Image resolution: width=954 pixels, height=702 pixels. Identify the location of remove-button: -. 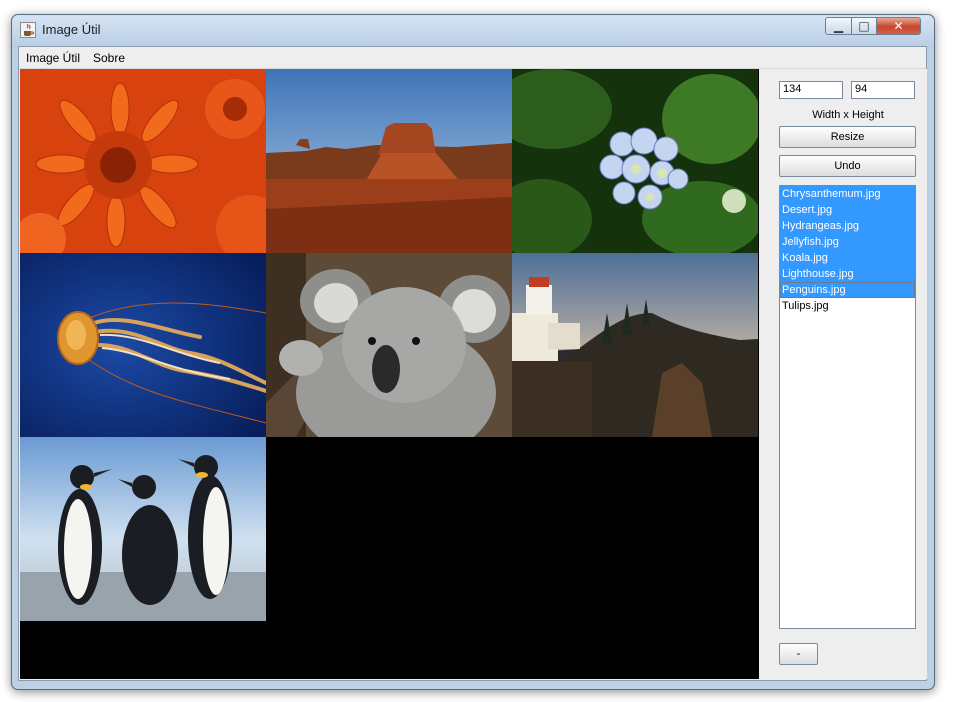
(798, 654).